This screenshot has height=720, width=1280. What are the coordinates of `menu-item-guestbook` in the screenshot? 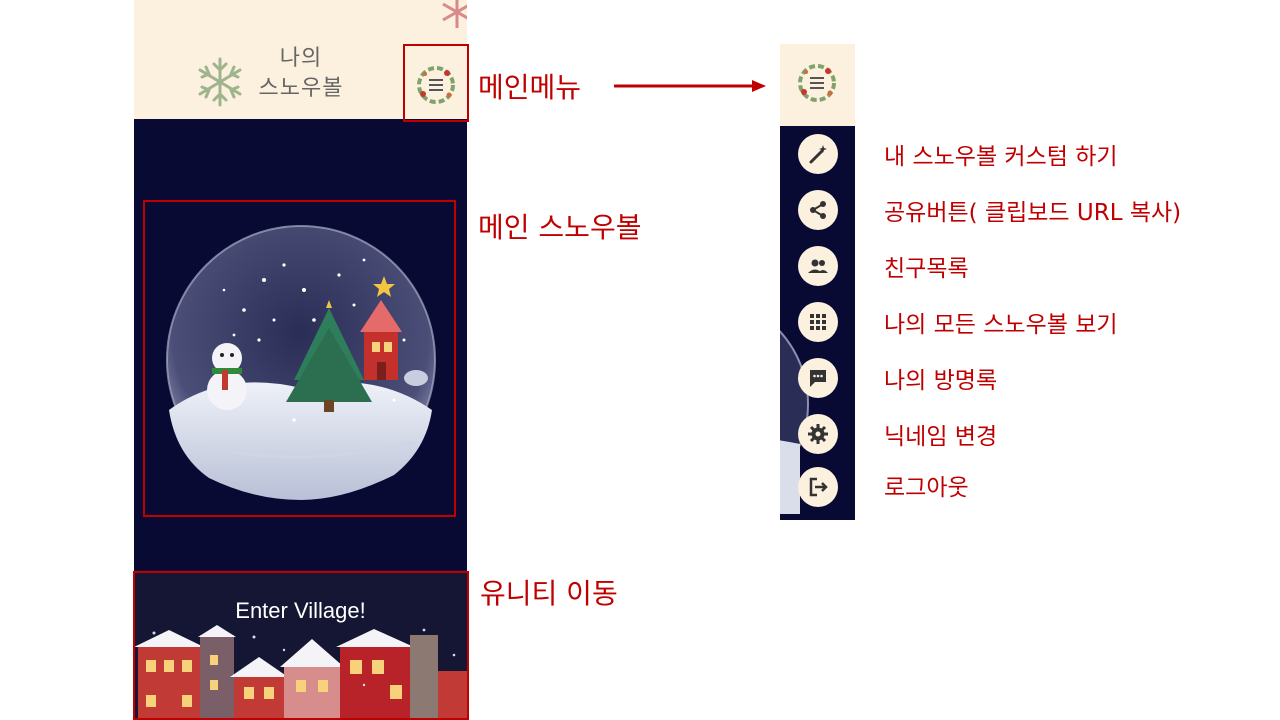 It's located at (818, 378).